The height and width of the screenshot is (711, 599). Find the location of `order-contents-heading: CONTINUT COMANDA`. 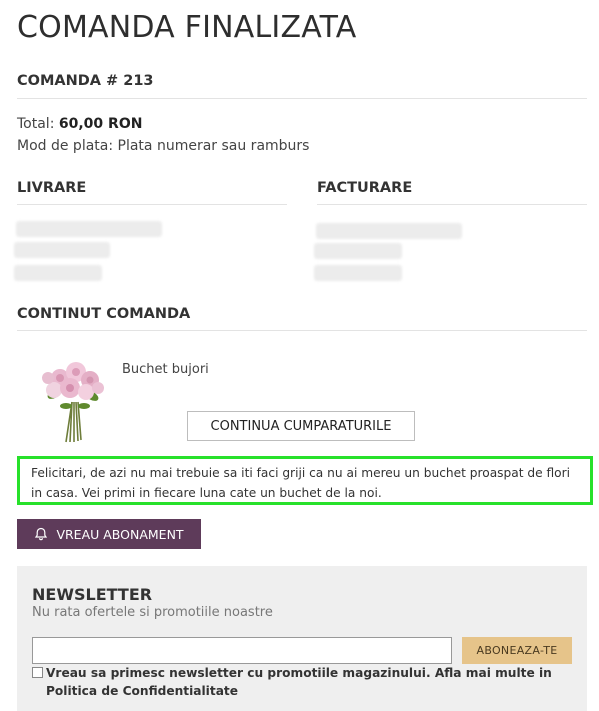

order-contents-heading: CONTINUT COMANDA is located at coordinates (104, 314).